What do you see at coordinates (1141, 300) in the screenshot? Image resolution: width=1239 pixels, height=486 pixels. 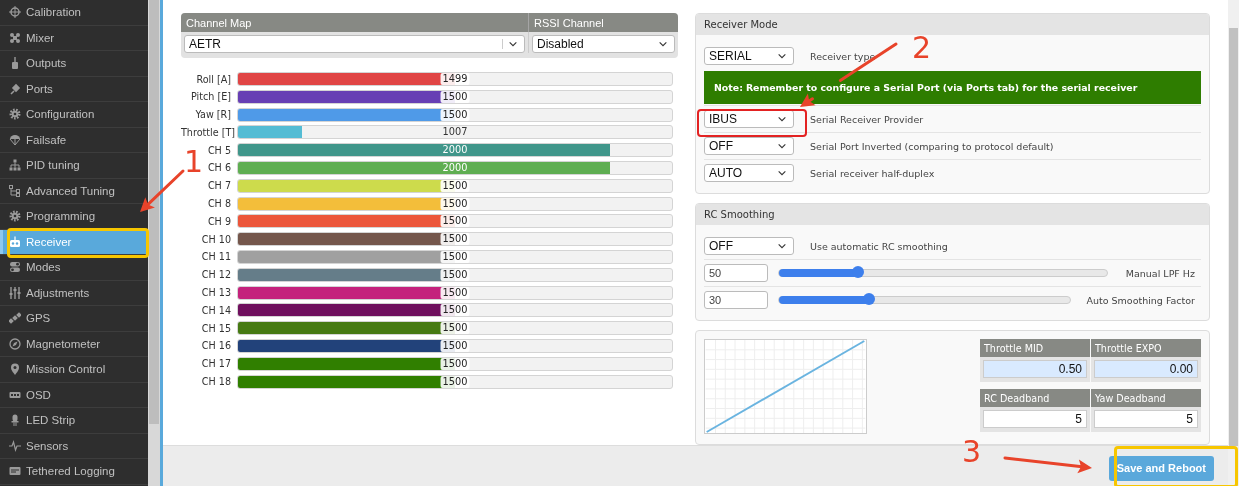 I see `field-label: Auto Smoothing Factor` at bounding box center [1141, 300].